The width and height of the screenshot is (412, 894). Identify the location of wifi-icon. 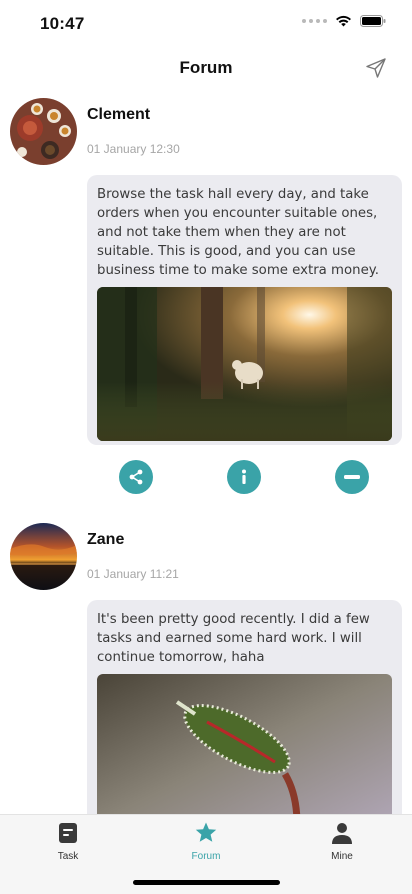
(343, 21).